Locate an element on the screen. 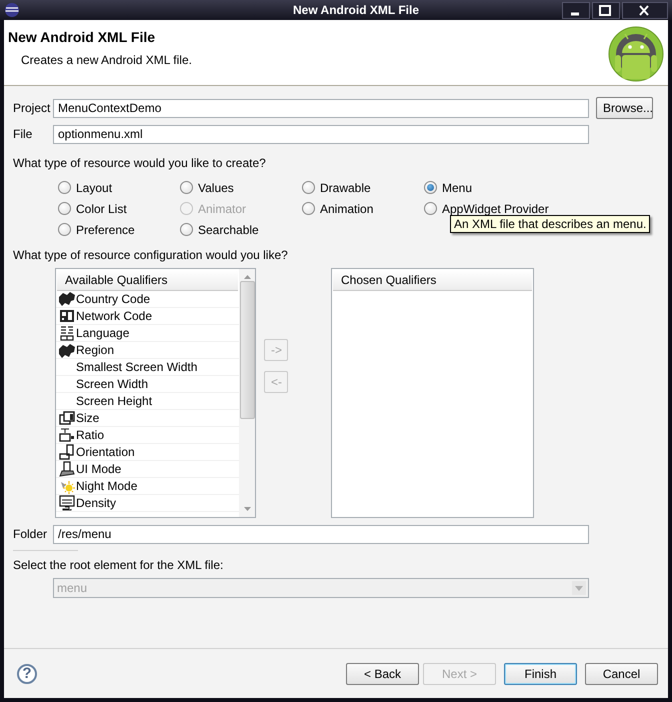  list-item: Smallest Screen Width is located at coordinates (137, 367).